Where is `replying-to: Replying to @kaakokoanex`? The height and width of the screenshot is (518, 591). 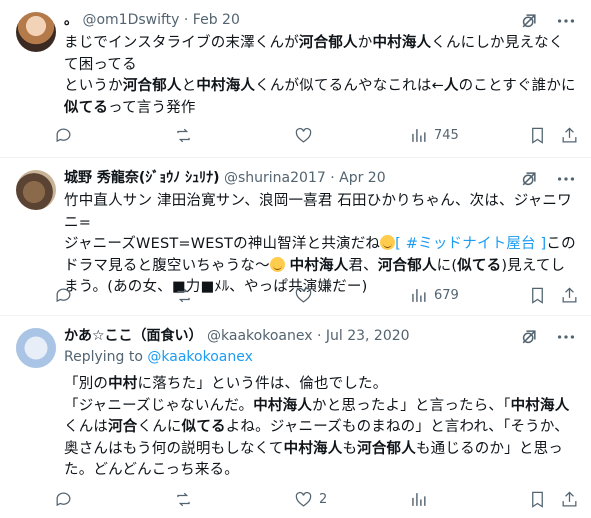
replying-to: Replying to @kaakokoanex is located at coordinates (158, 357).